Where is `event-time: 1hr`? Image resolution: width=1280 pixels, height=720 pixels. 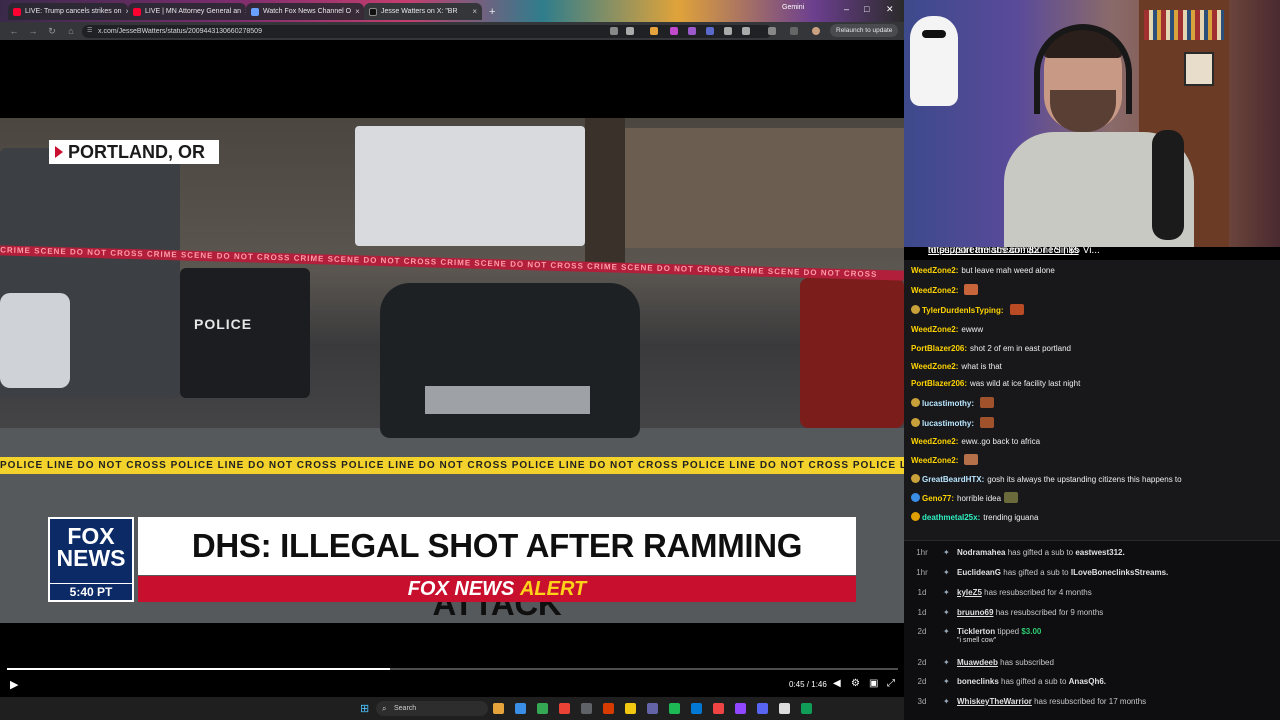
event-time: 1hr is located at coordinates (922, 572).